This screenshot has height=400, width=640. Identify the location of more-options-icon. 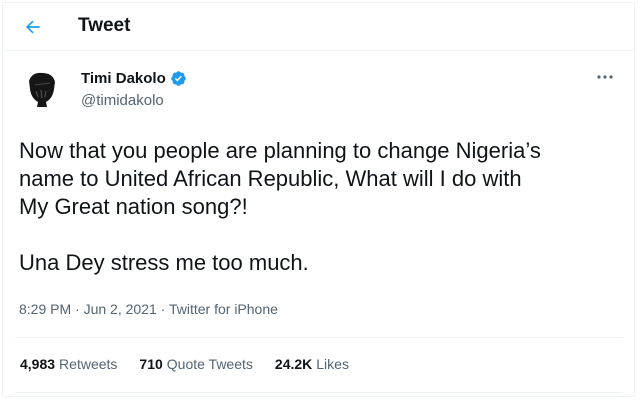
(605, 77).